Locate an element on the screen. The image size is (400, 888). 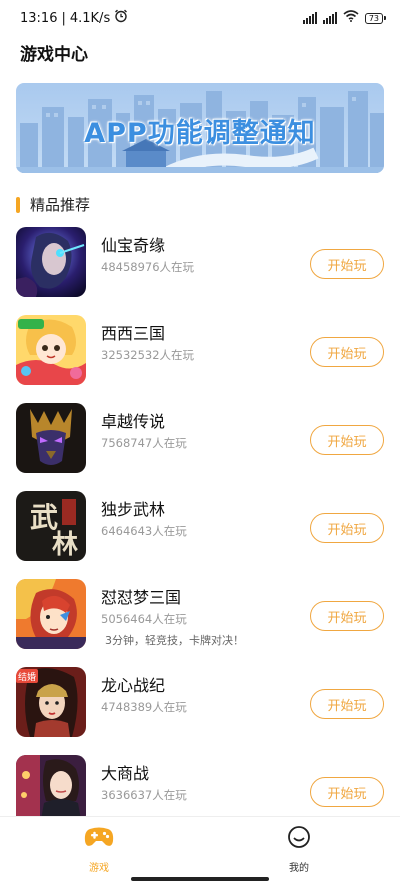
notice-banner: APP功能调整通知 is located at coordinates (200, 128).